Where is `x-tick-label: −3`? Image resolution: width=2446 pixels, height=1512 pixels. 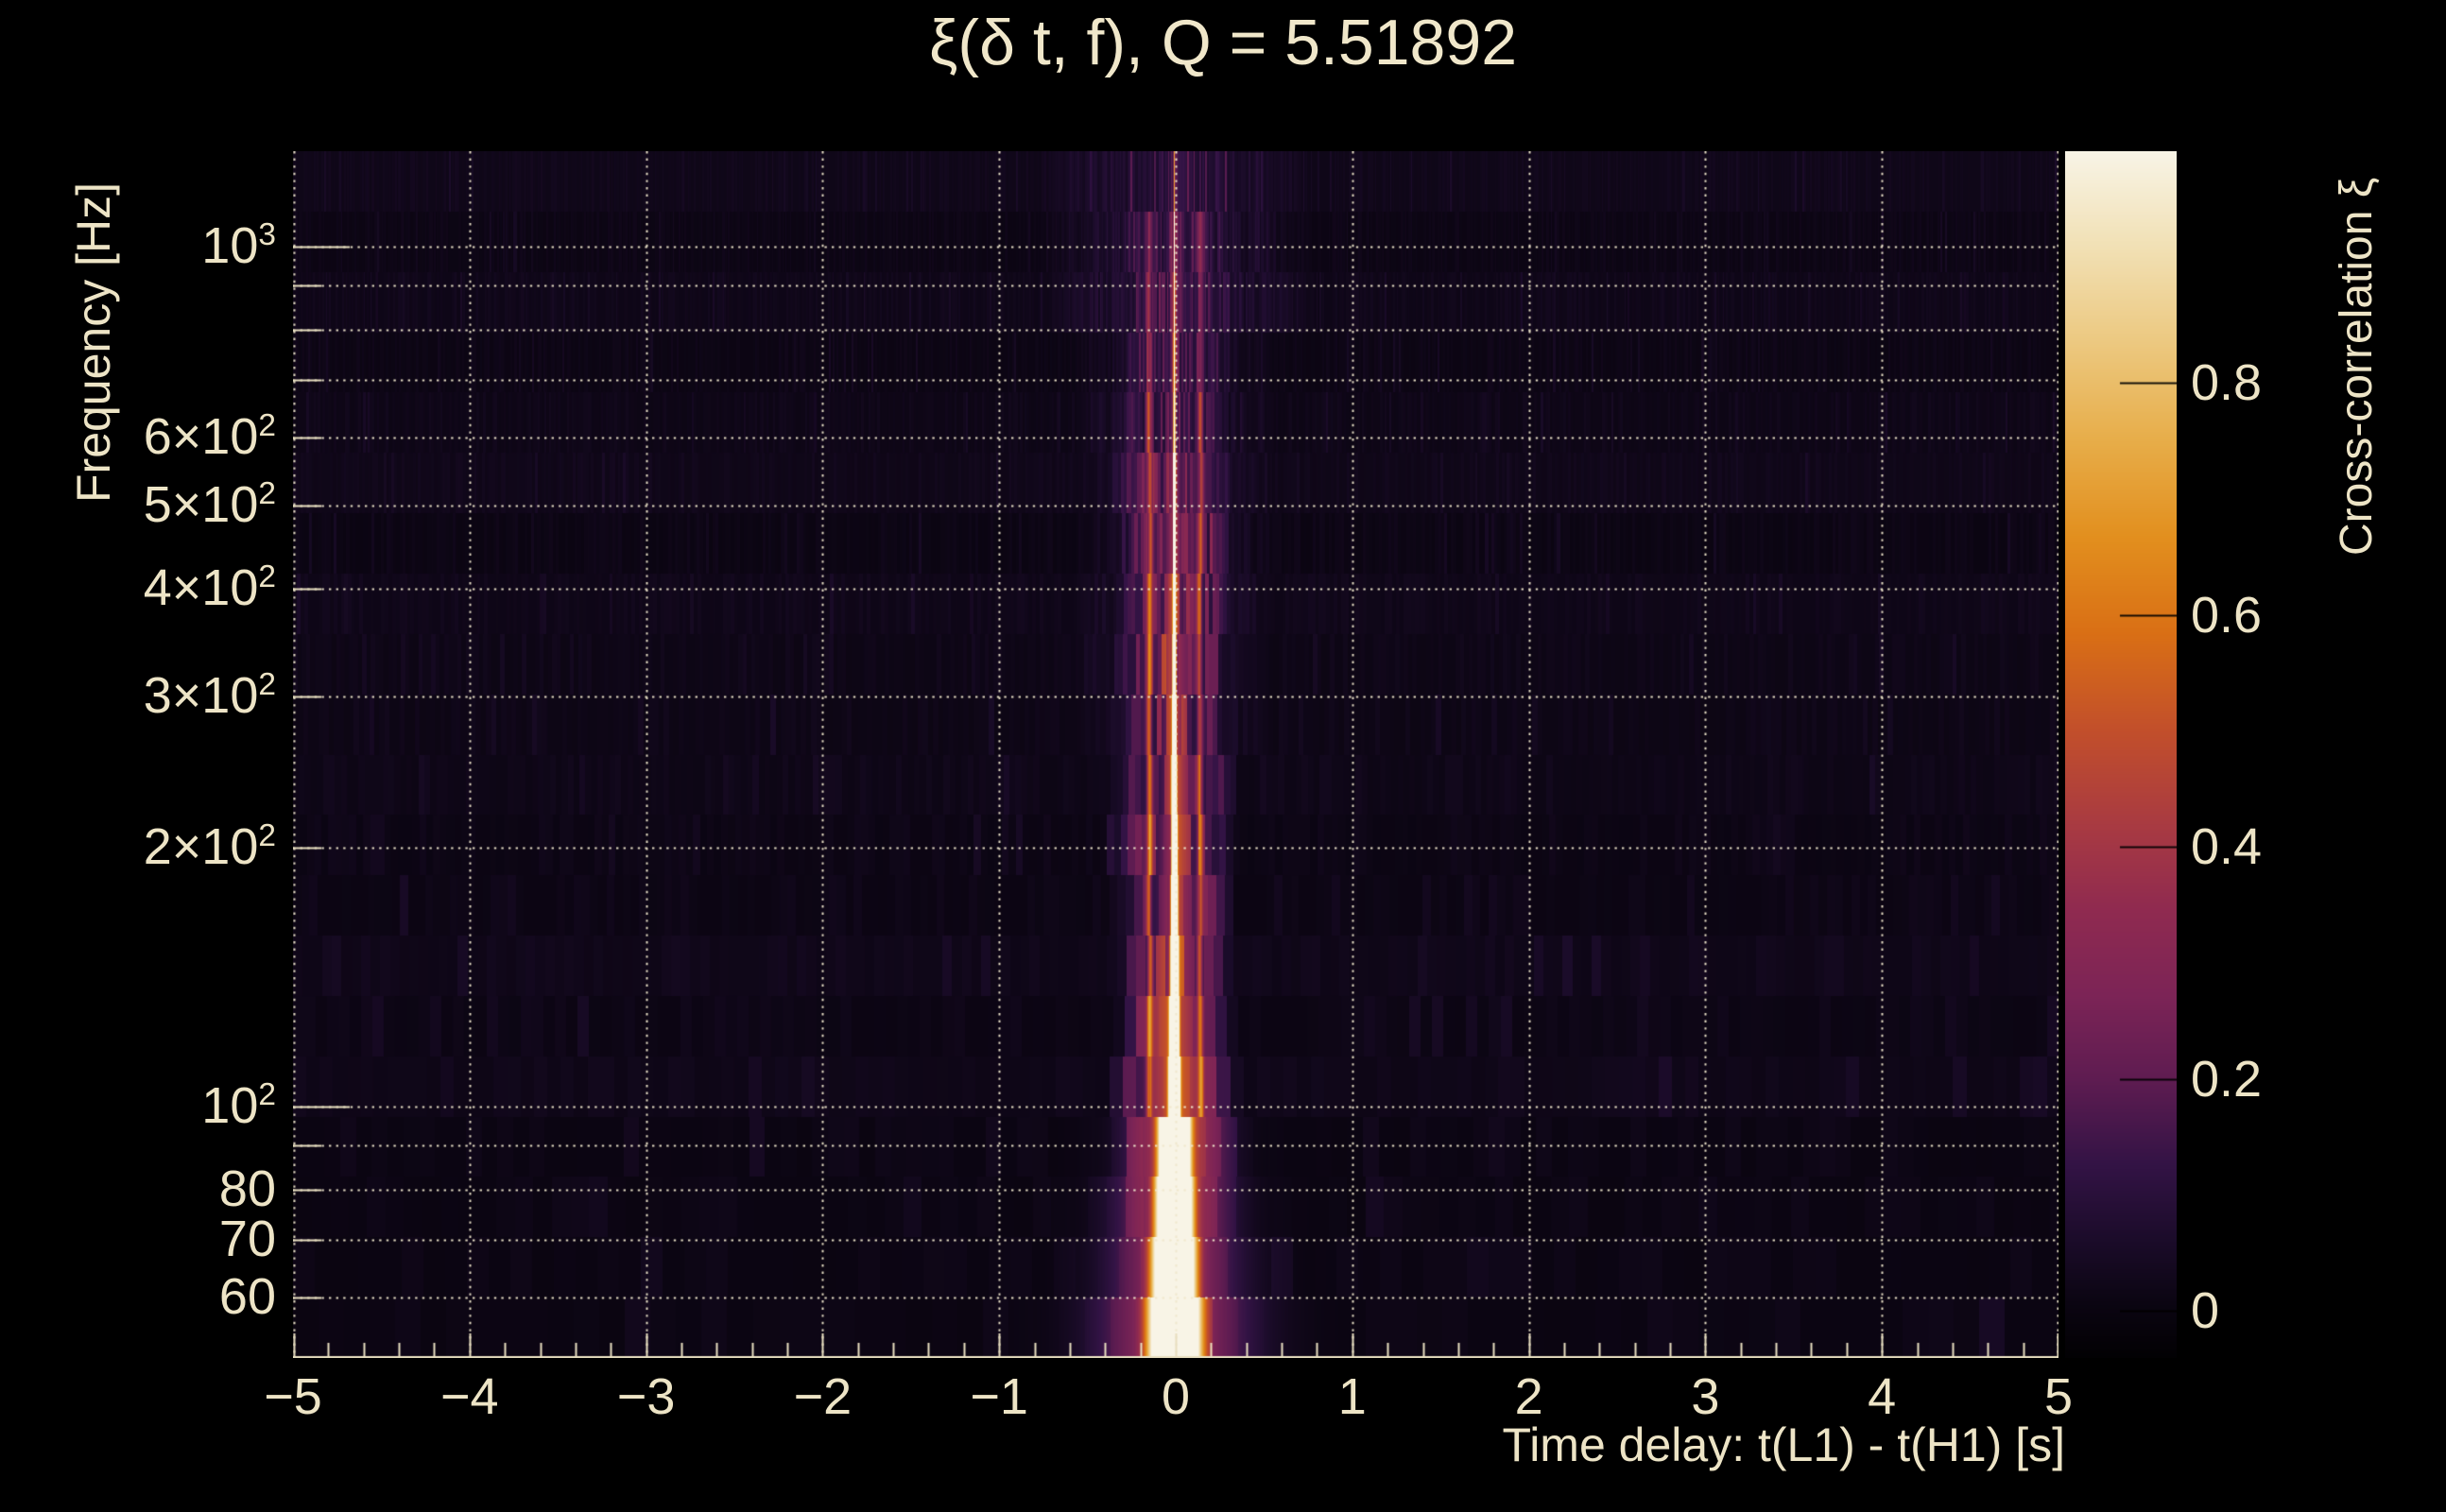 x-tick-label: −3 is located at coordinates (646, 1396).